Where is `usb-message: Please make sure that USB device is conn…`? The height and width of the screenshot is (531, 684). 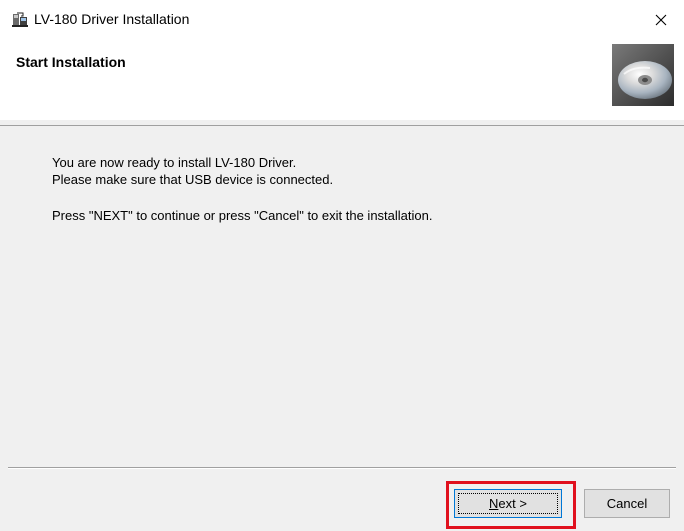
usb-message: Please make sure that USB device is conn… is located at coordinates (193, 179).